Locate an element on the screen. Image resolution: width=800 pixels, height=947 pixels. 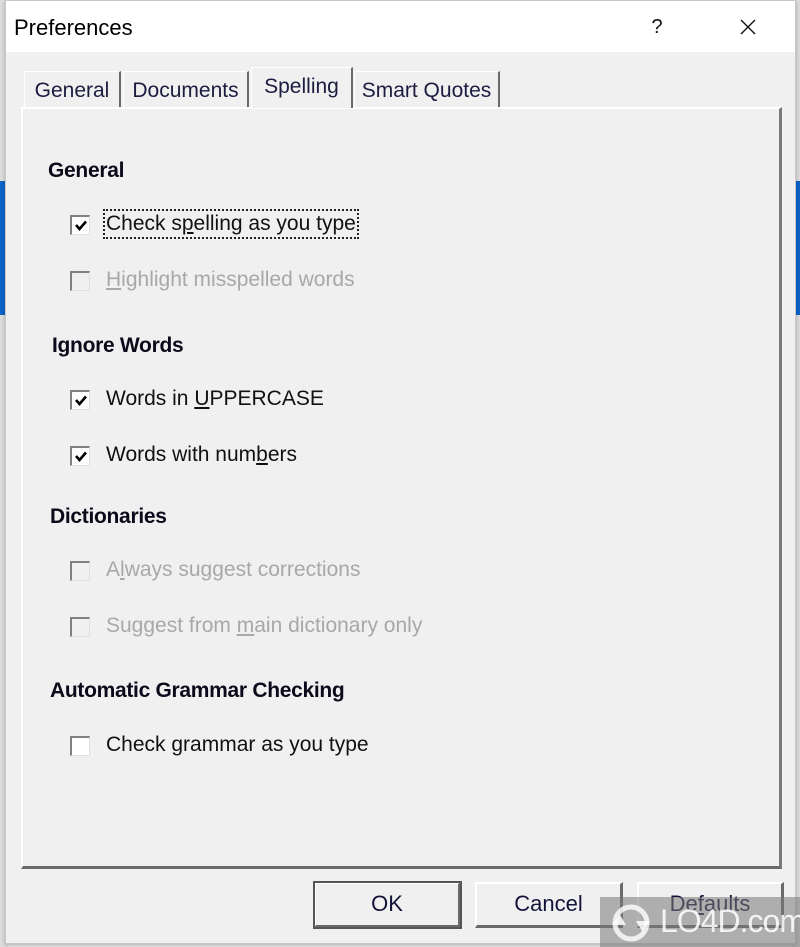
option-label: Words with numbers is located at coordinates (202, 454).